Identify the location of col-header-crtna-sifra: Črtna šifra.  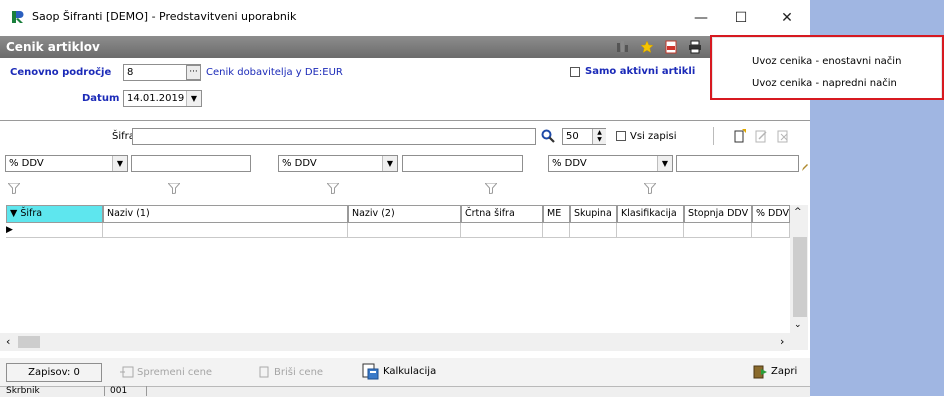
(502, 214).